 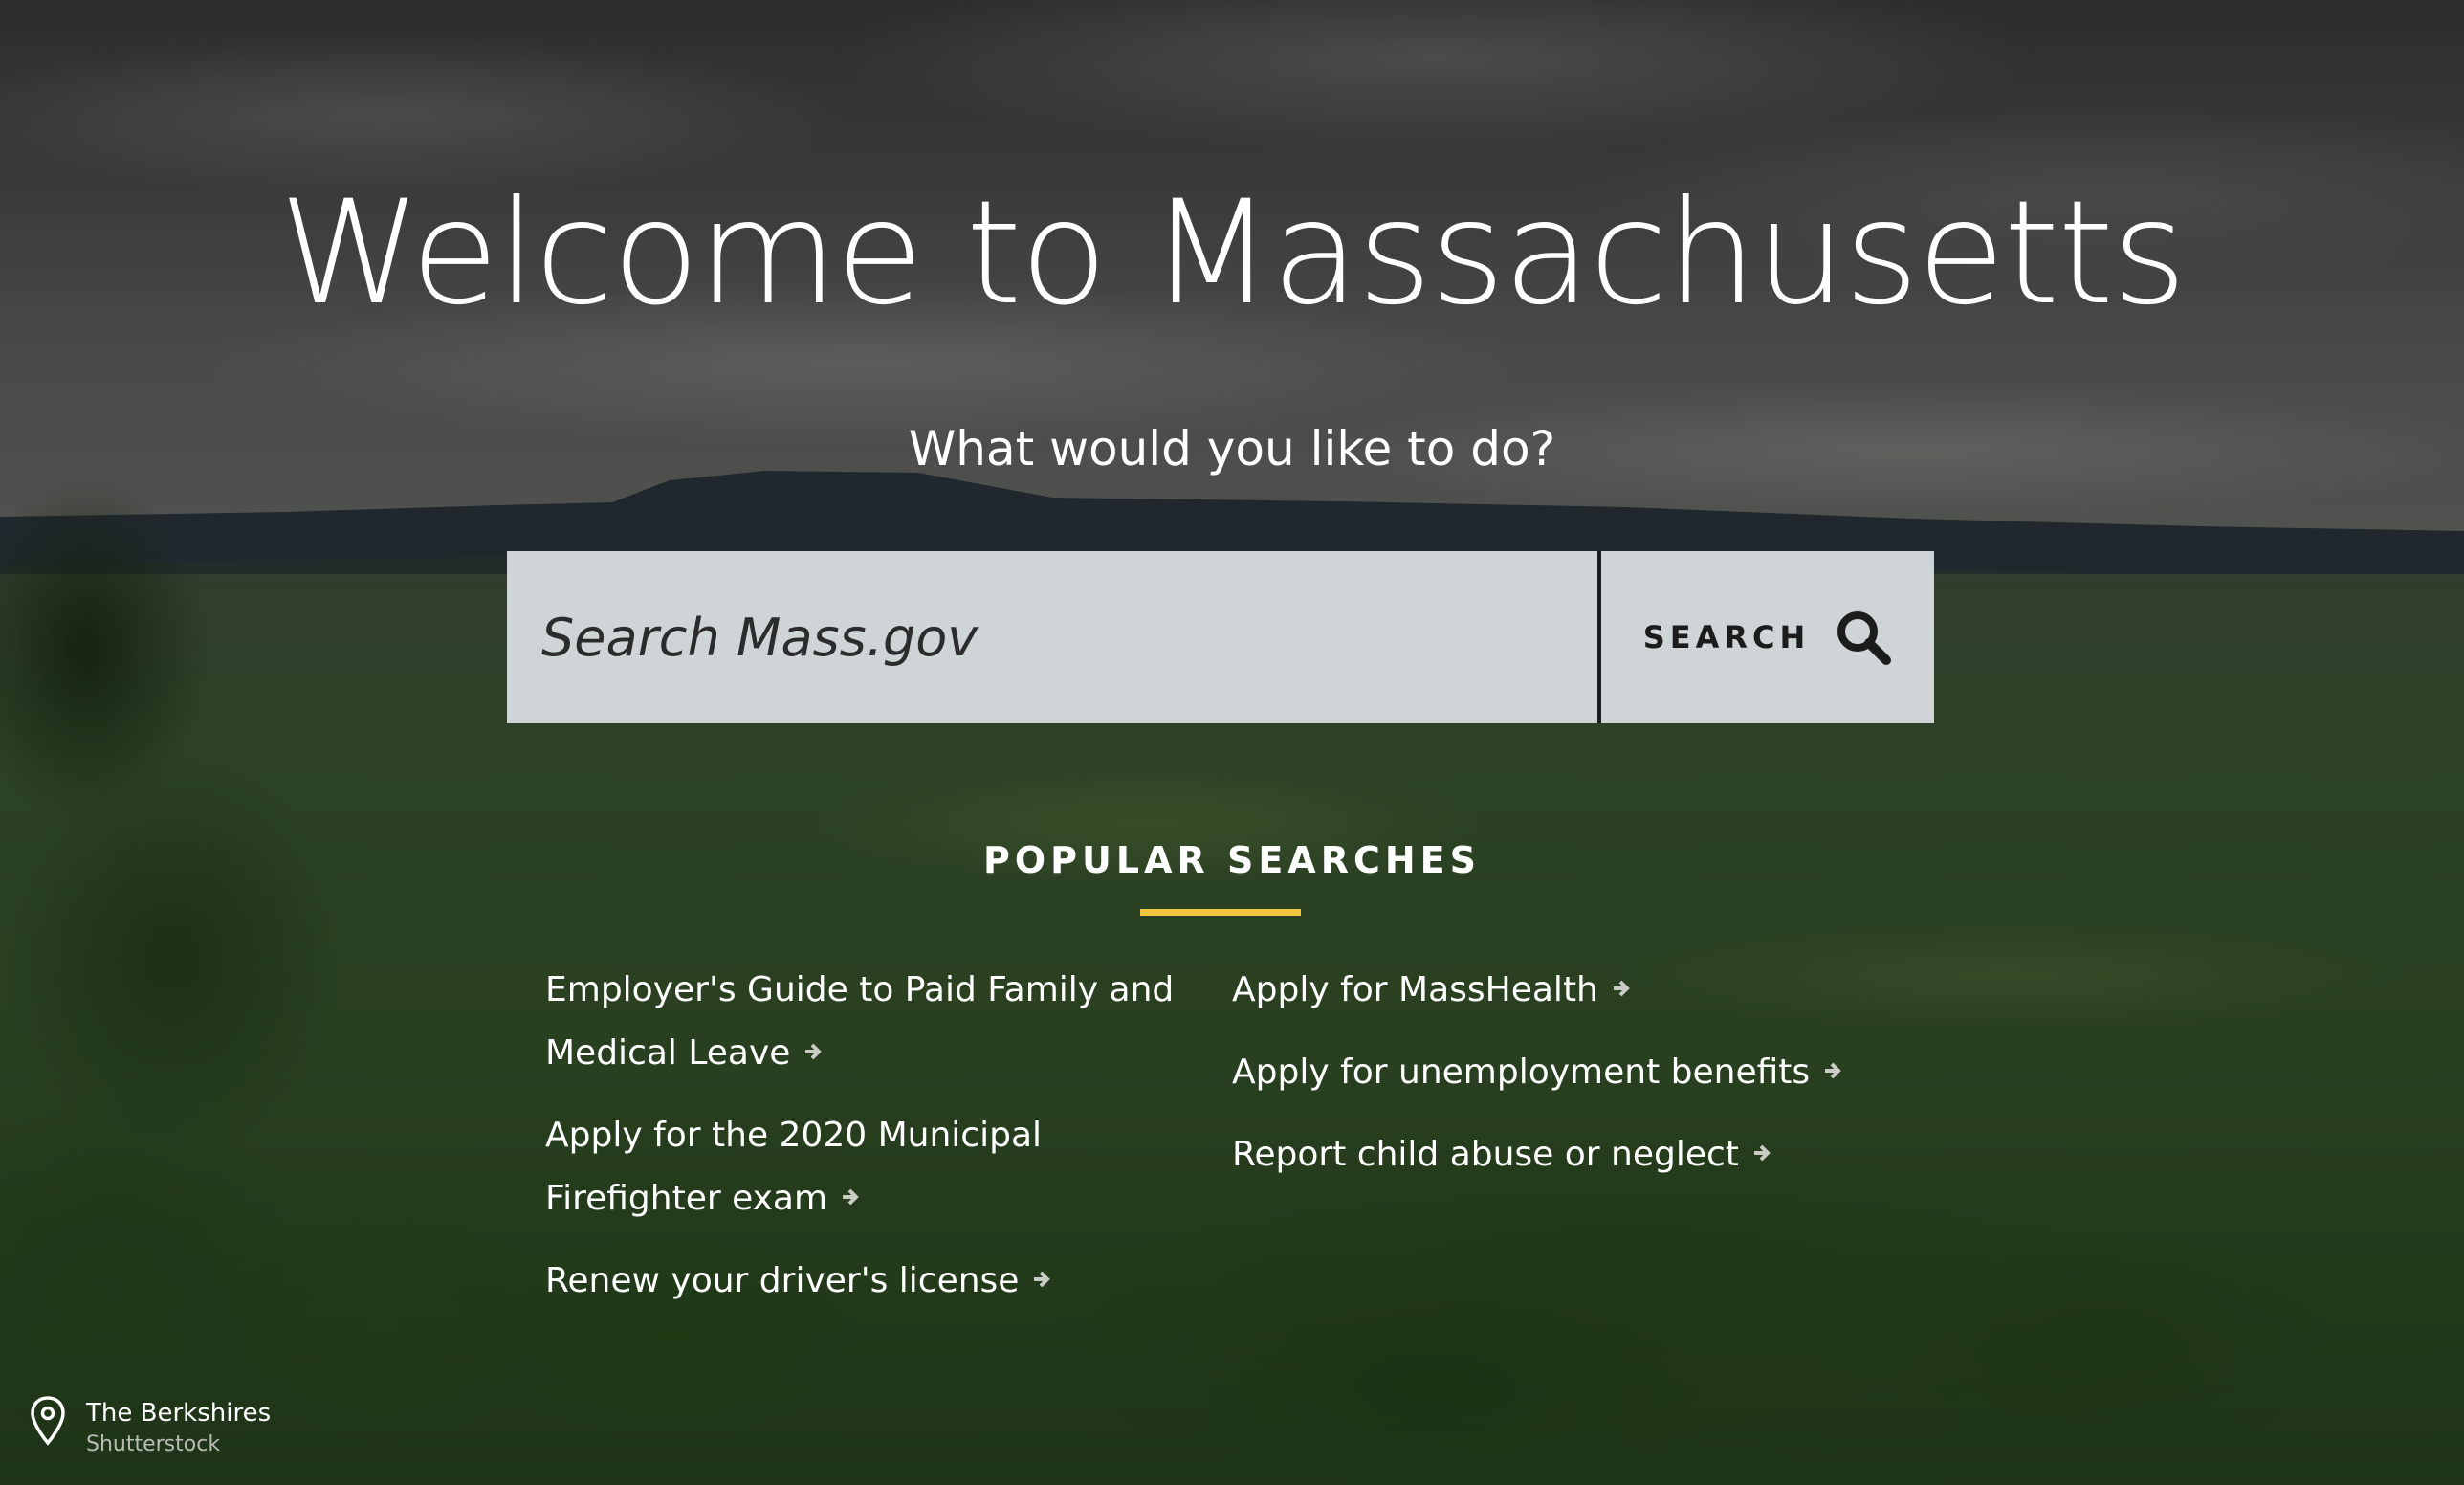 I want to click on photo-credit-text: The Berkshires Shutterstock, so click(x=178, y=1426).